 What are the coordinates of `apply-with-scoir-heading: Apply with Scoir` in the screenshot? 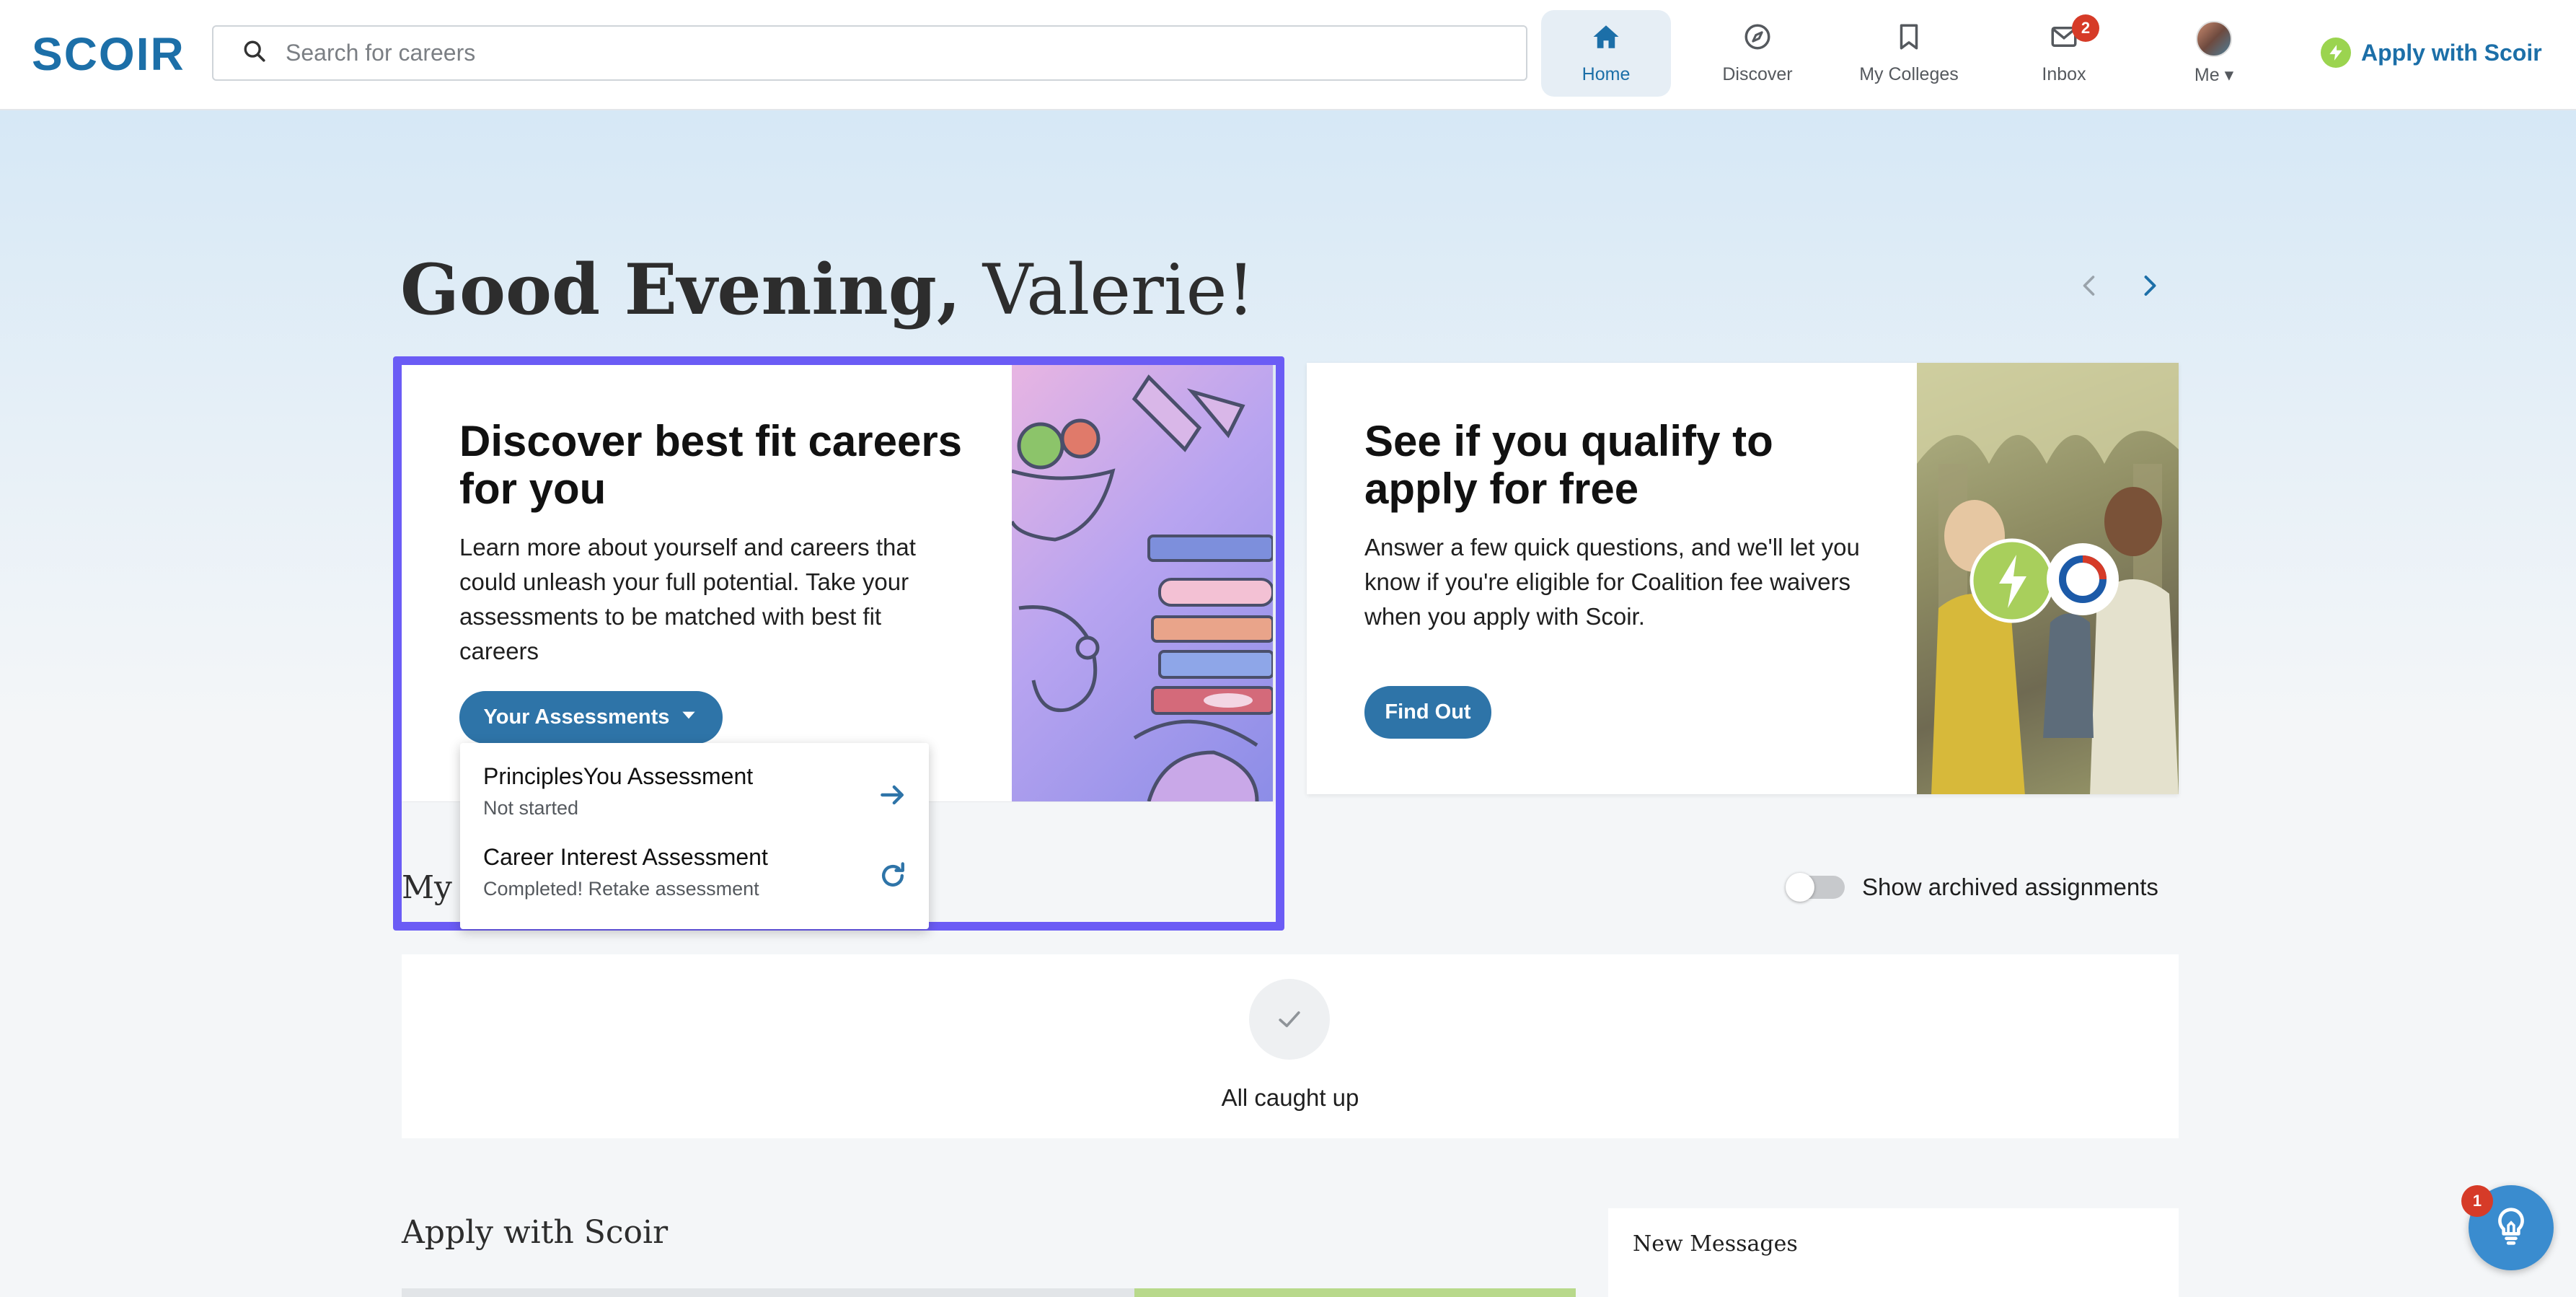 It's located at (535, 1232).